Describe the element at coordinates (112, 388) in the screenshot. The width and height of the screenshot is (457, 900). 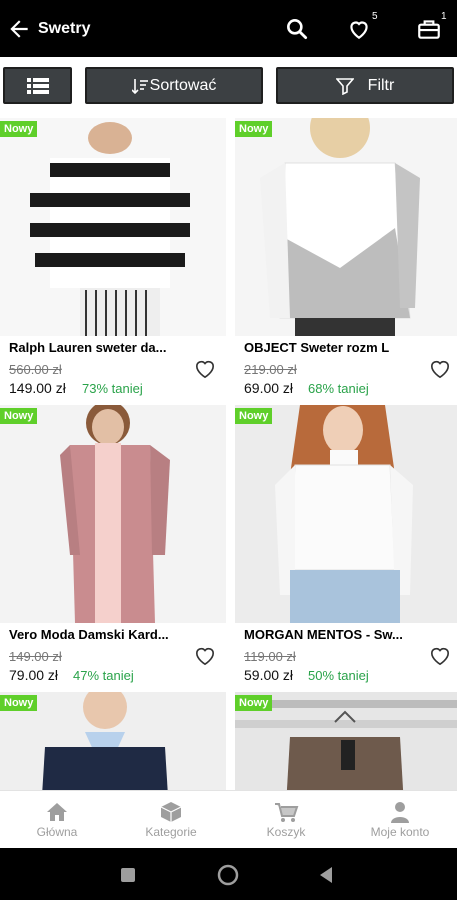
I see `discount-label: 73% taniej` at that location.